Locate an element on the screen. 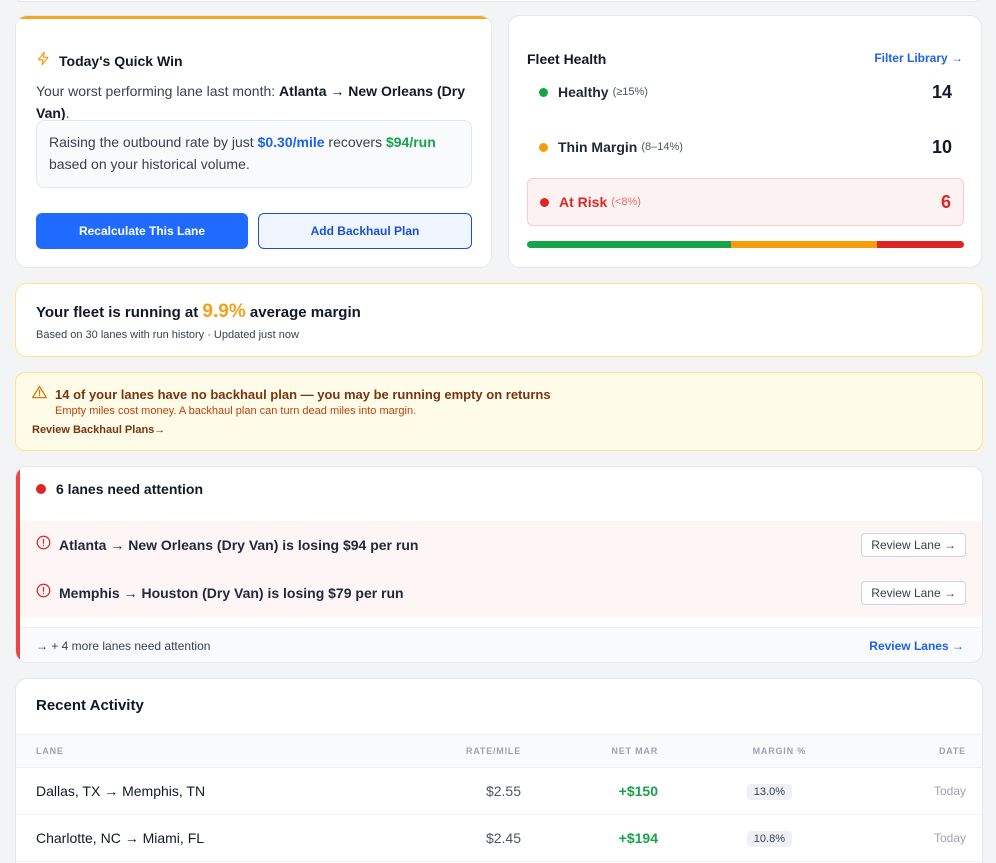 This screenshot has width=996, height=863. quick-win-title: Today's Quick Win is located at coordinates (121, 61).